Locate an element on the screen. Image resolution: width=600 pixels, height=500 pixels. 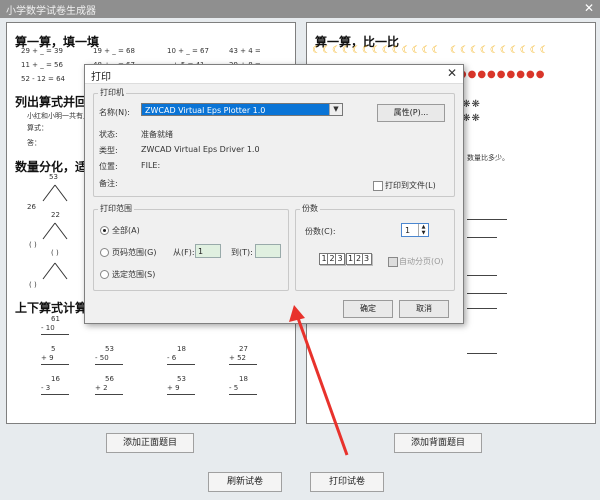
annotation-arrow is located at coordinates (319, 380).